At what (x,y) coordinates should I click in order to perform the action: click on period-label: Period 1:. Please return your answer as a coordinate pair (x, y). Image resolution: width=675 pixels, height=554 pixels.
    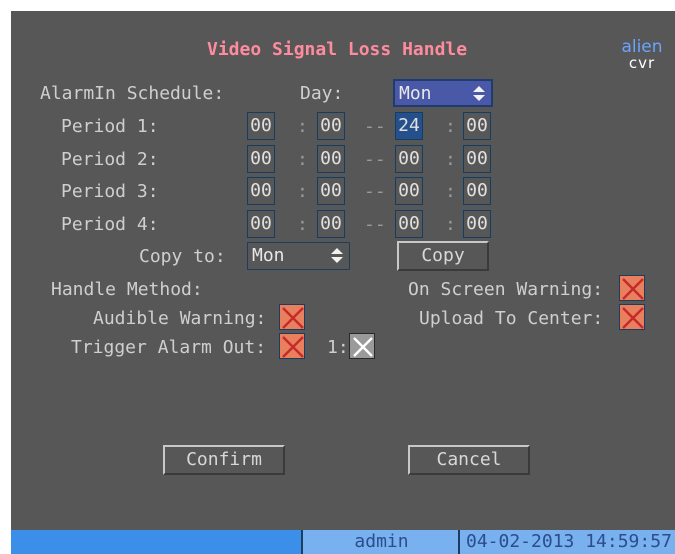
    Looking at the image, I should click on (110, 126).